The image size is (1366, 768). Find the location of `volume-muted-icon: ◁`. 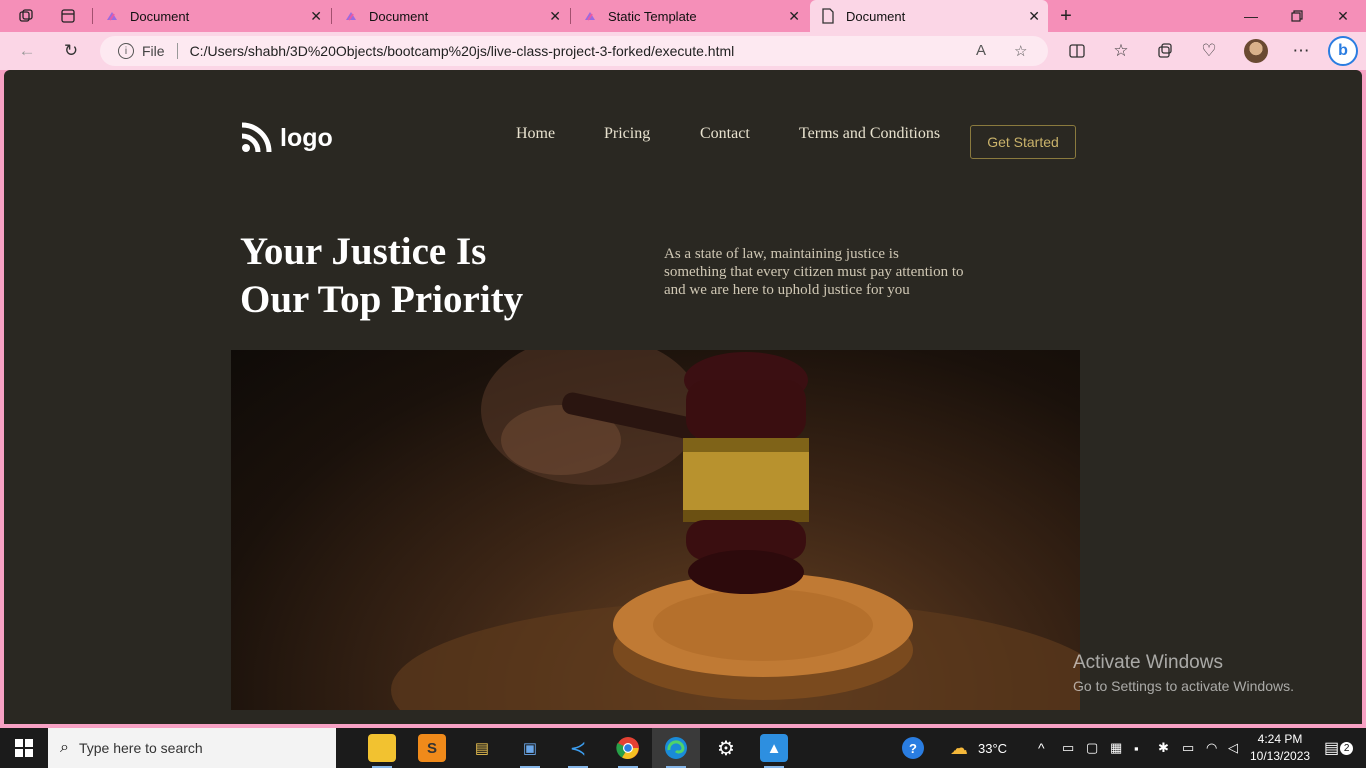

volume-muted-icon: ◁ is located at coordinates (1233, 748).